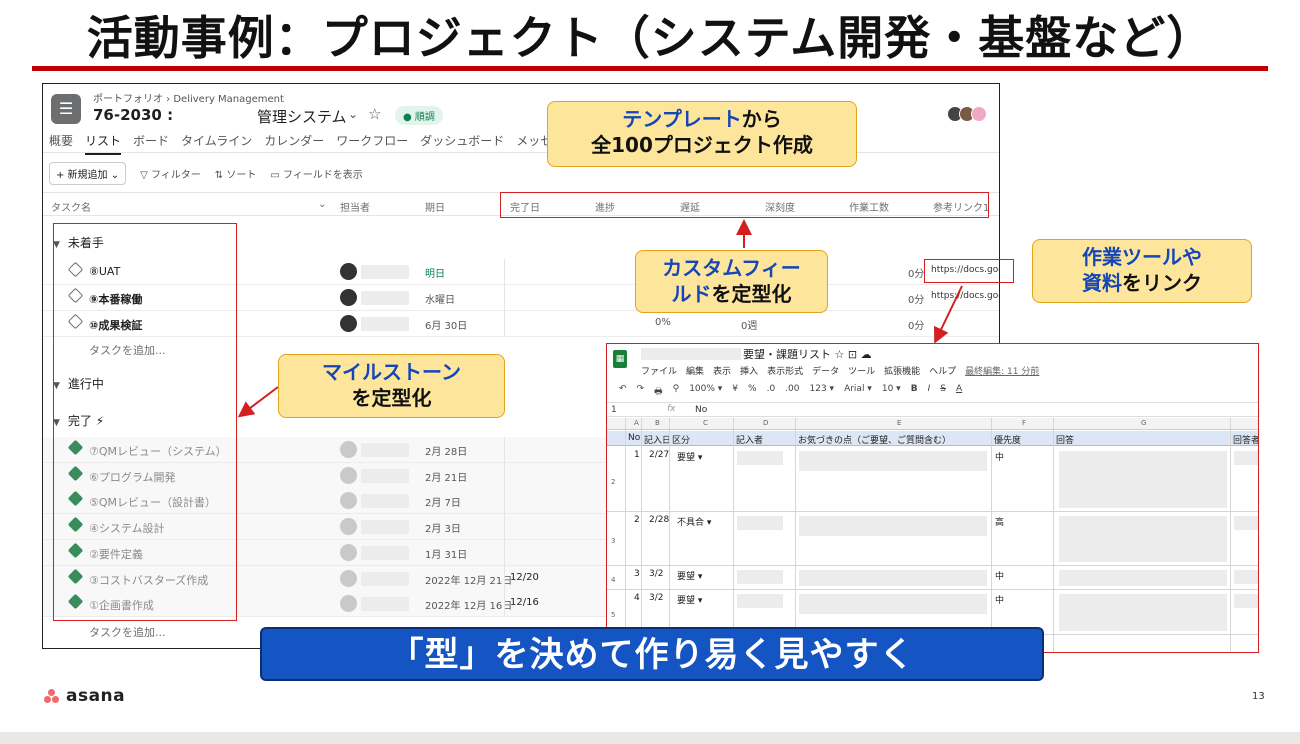 The width and height of the screenshot is (1300, 744). I want to click on row-number: 4, so click(613, 580).